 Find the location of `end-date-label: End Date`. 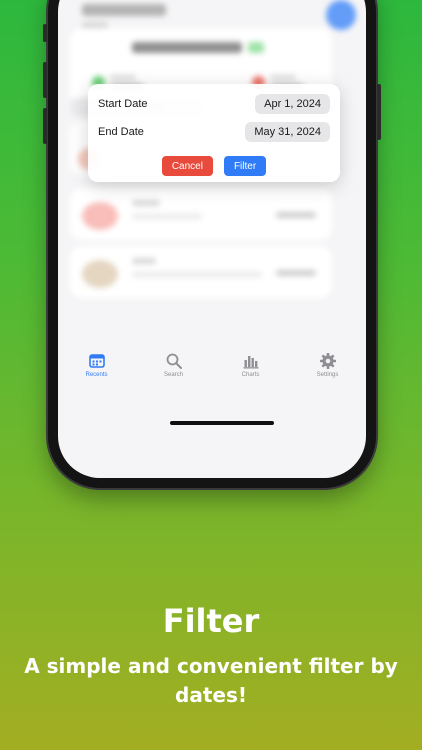

end-date-label: End Date is located at coordinates (121, 132).